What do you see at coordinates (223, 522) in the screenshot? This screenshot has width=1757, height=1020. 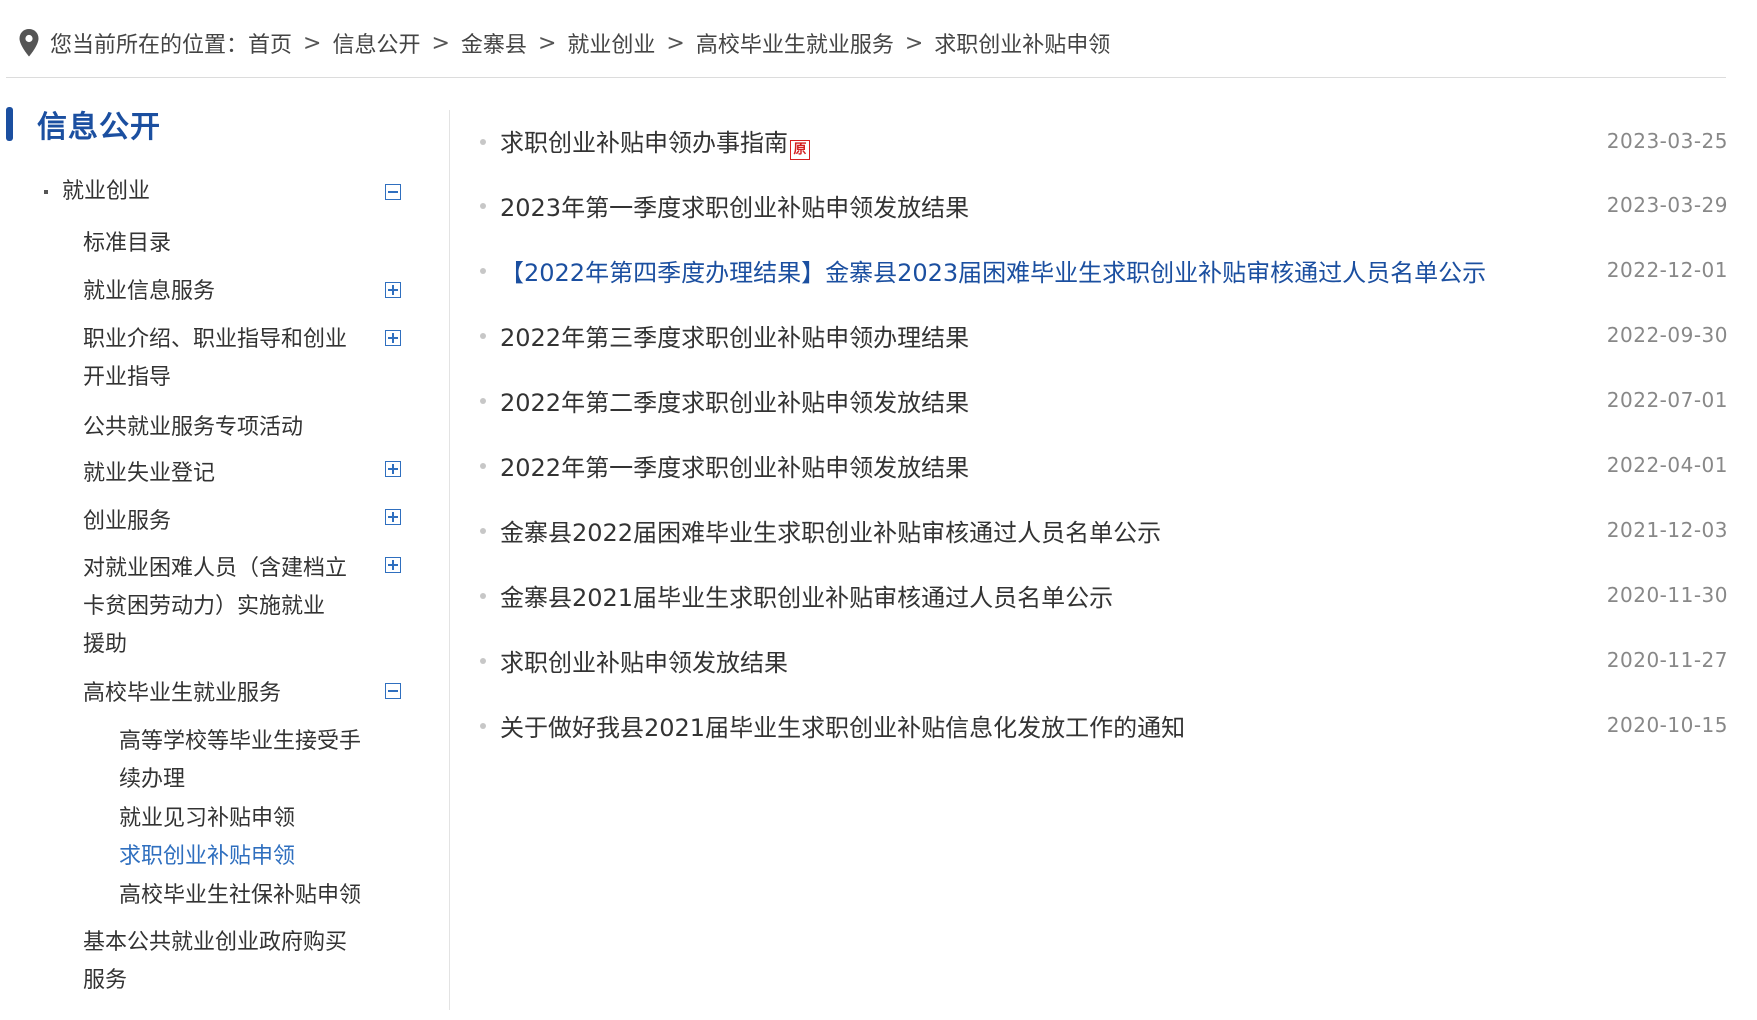 I see `sidebar-item-entrepreneurship: 创业服务` at bounding box center [223, 522].